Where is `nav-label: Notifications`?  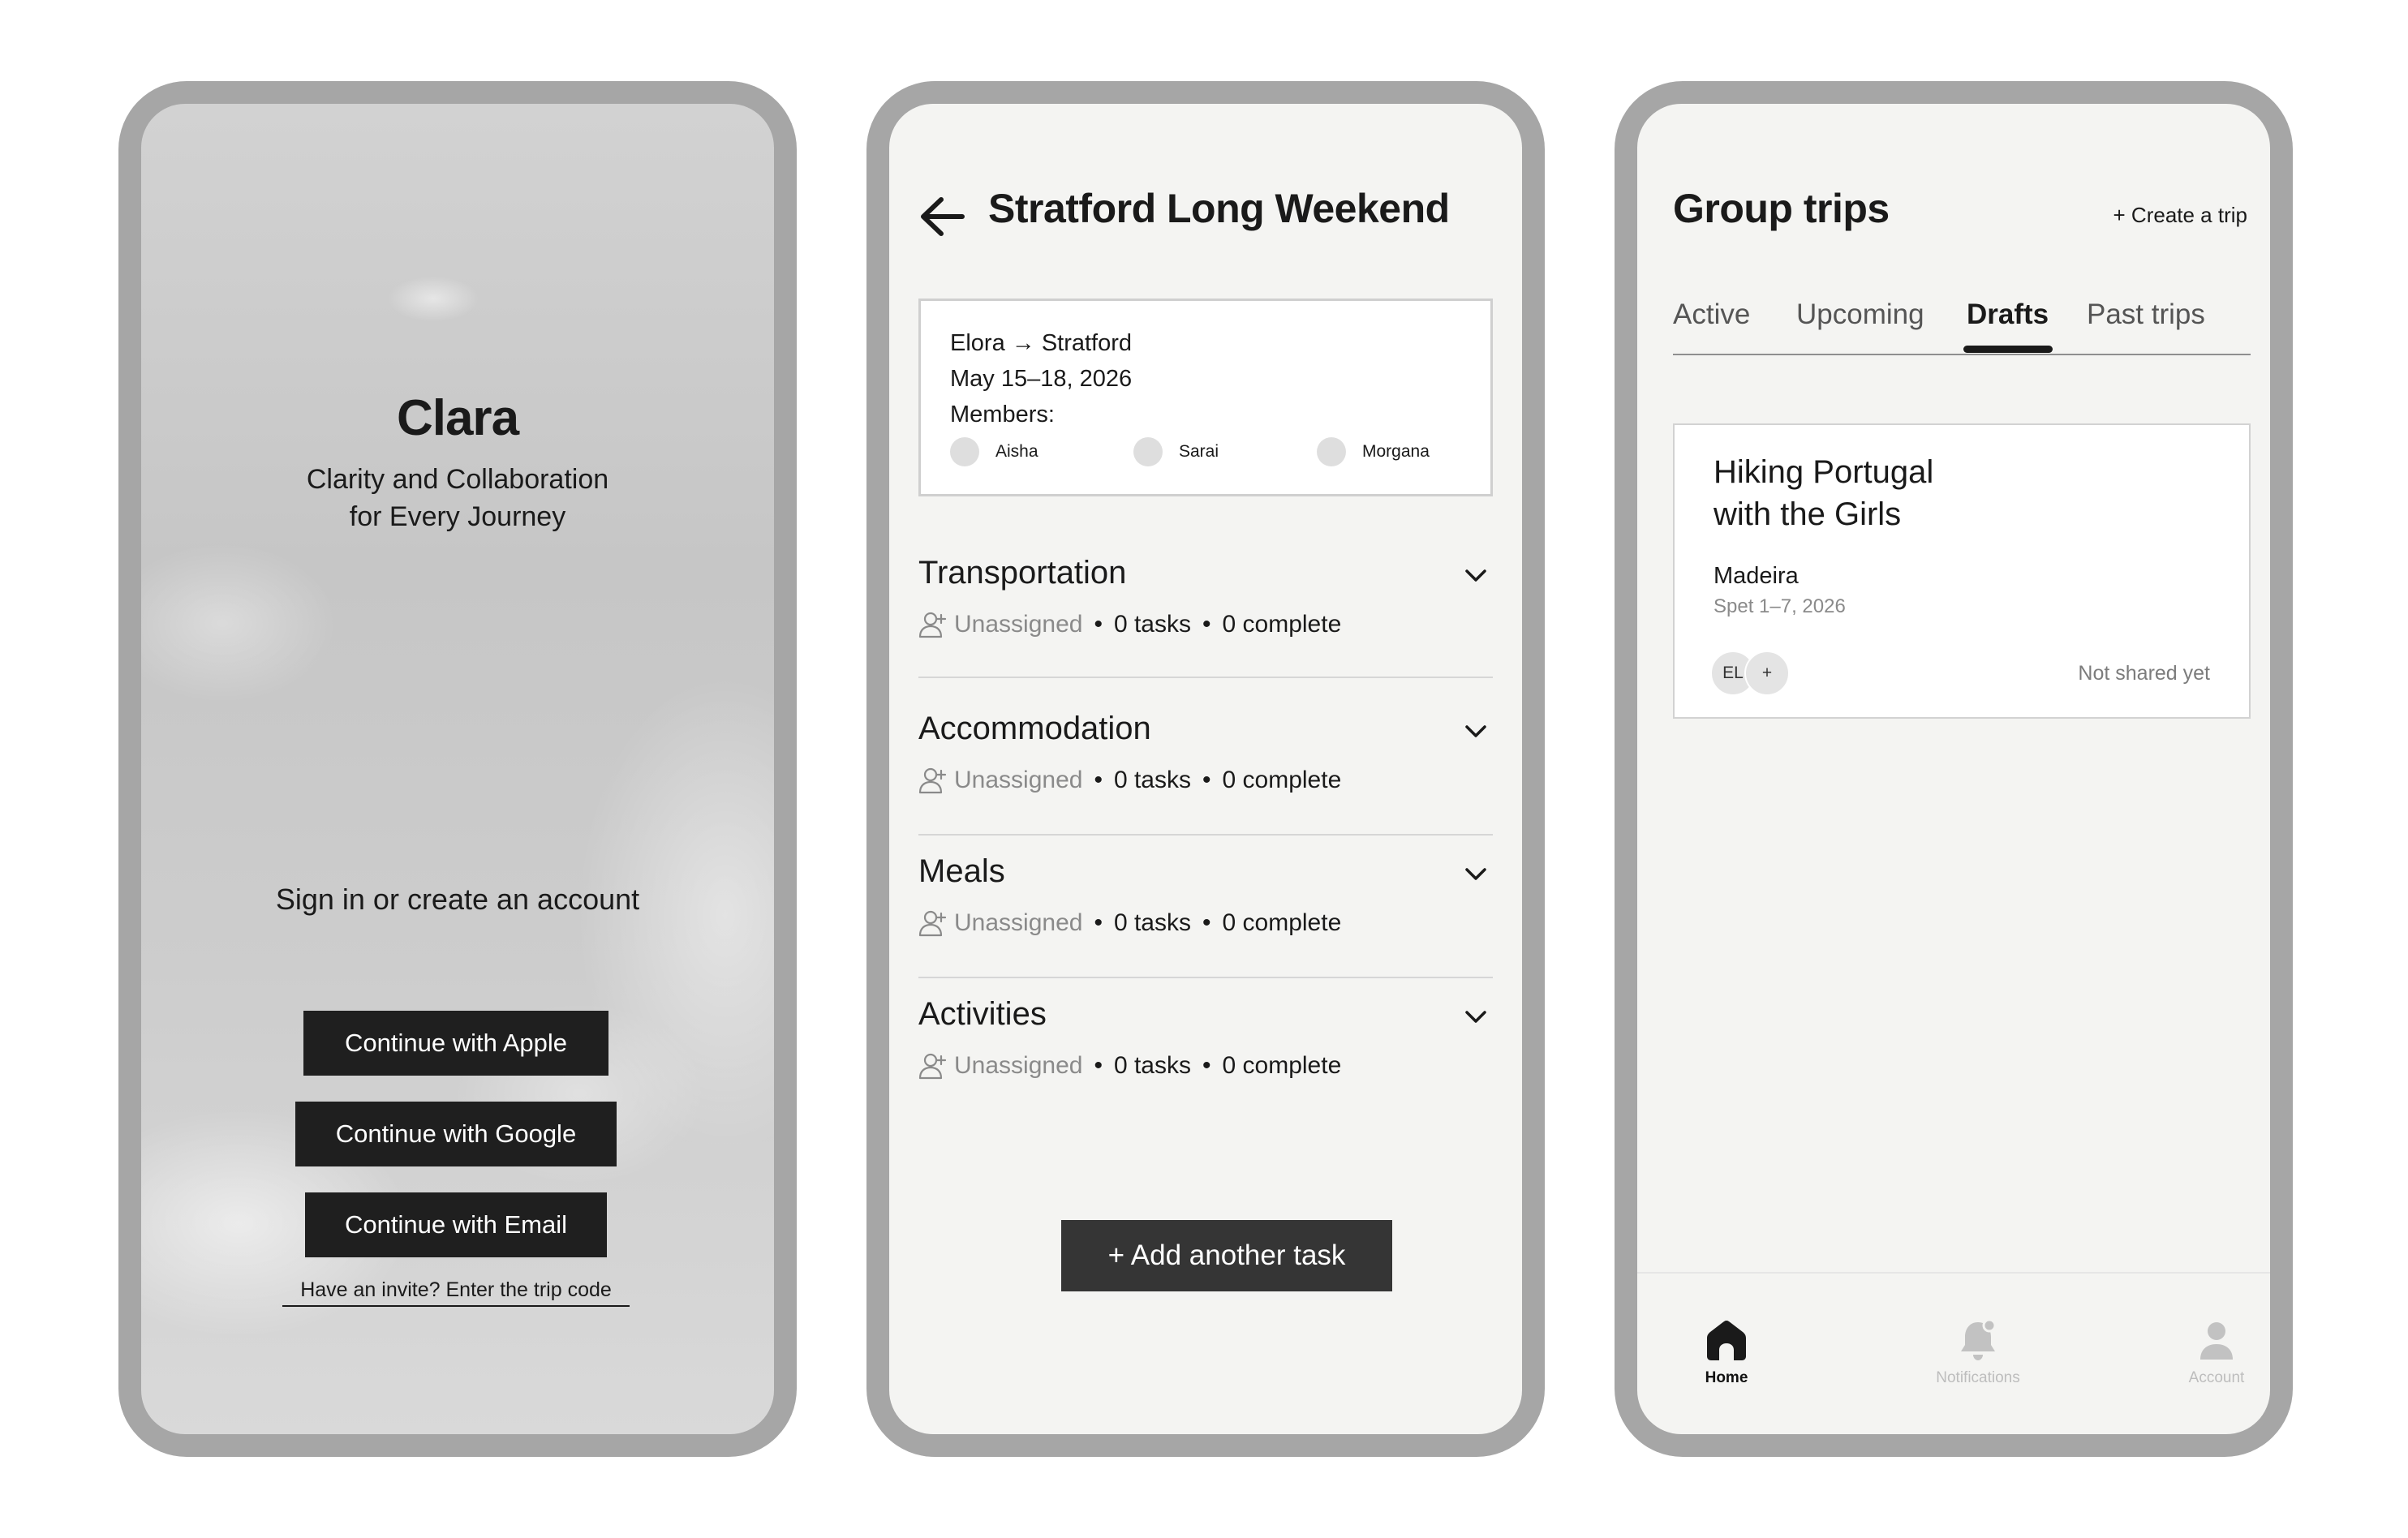
nav-label: Notifications is located at coordinates (1978, 1377).